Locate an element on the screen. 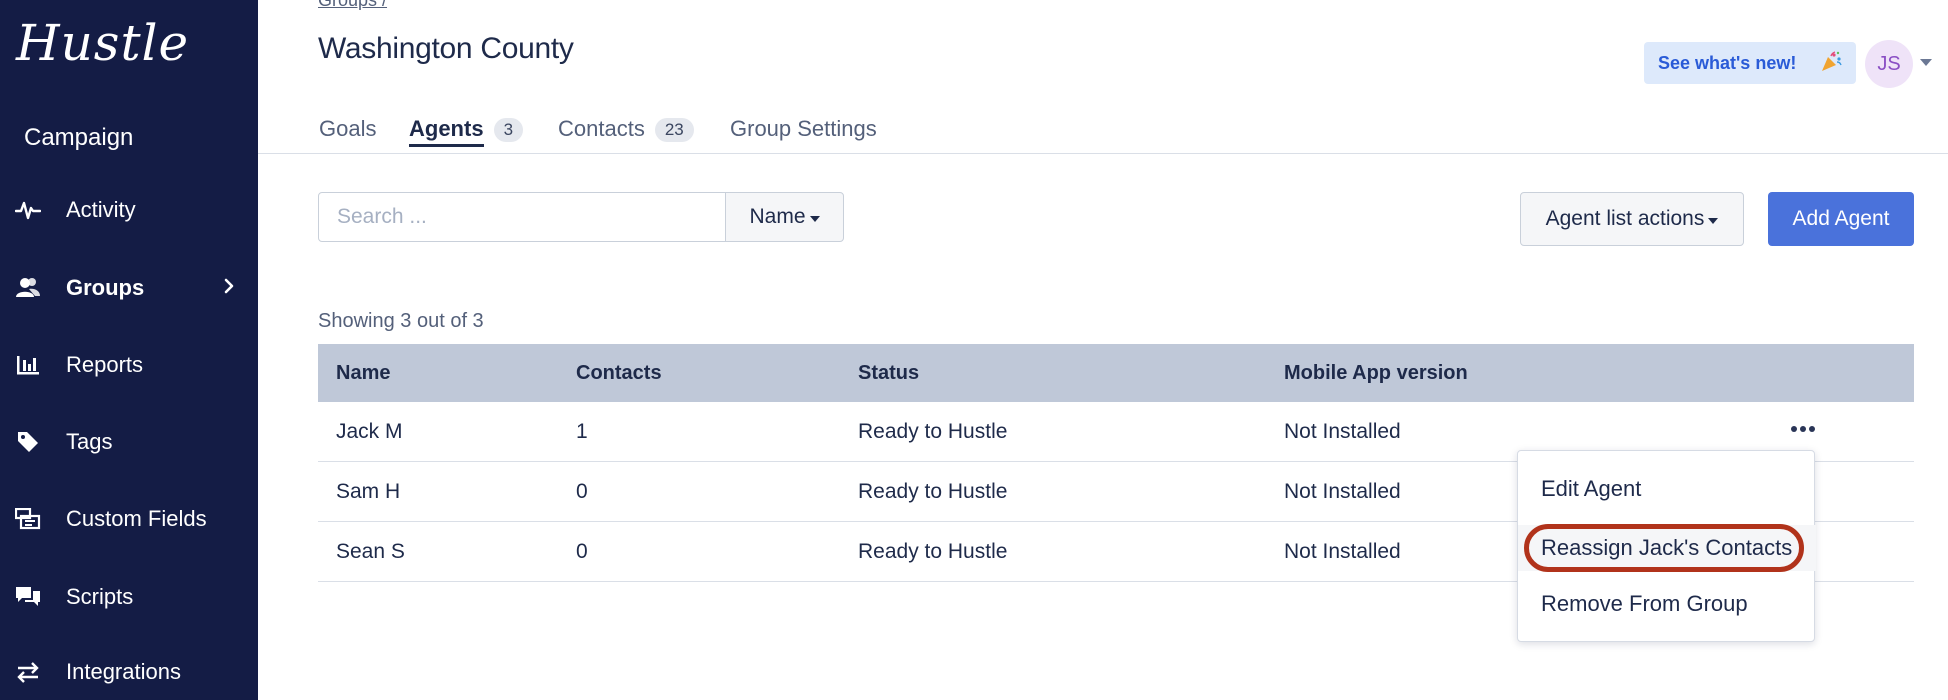 This screenshot has width=1948, height=700. sidebar-item-tags: Tags is located at coordinates (129, 442).